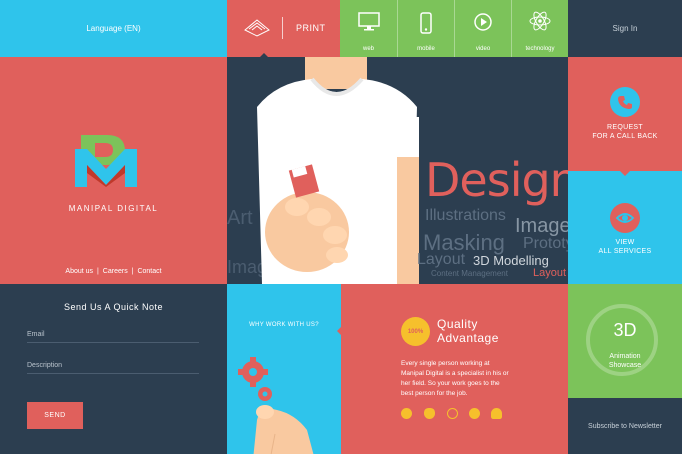 Image resolution: width=682 pixels, height=454 pixels. I want to click on language-tile: Language (EN), so click(113, 28).